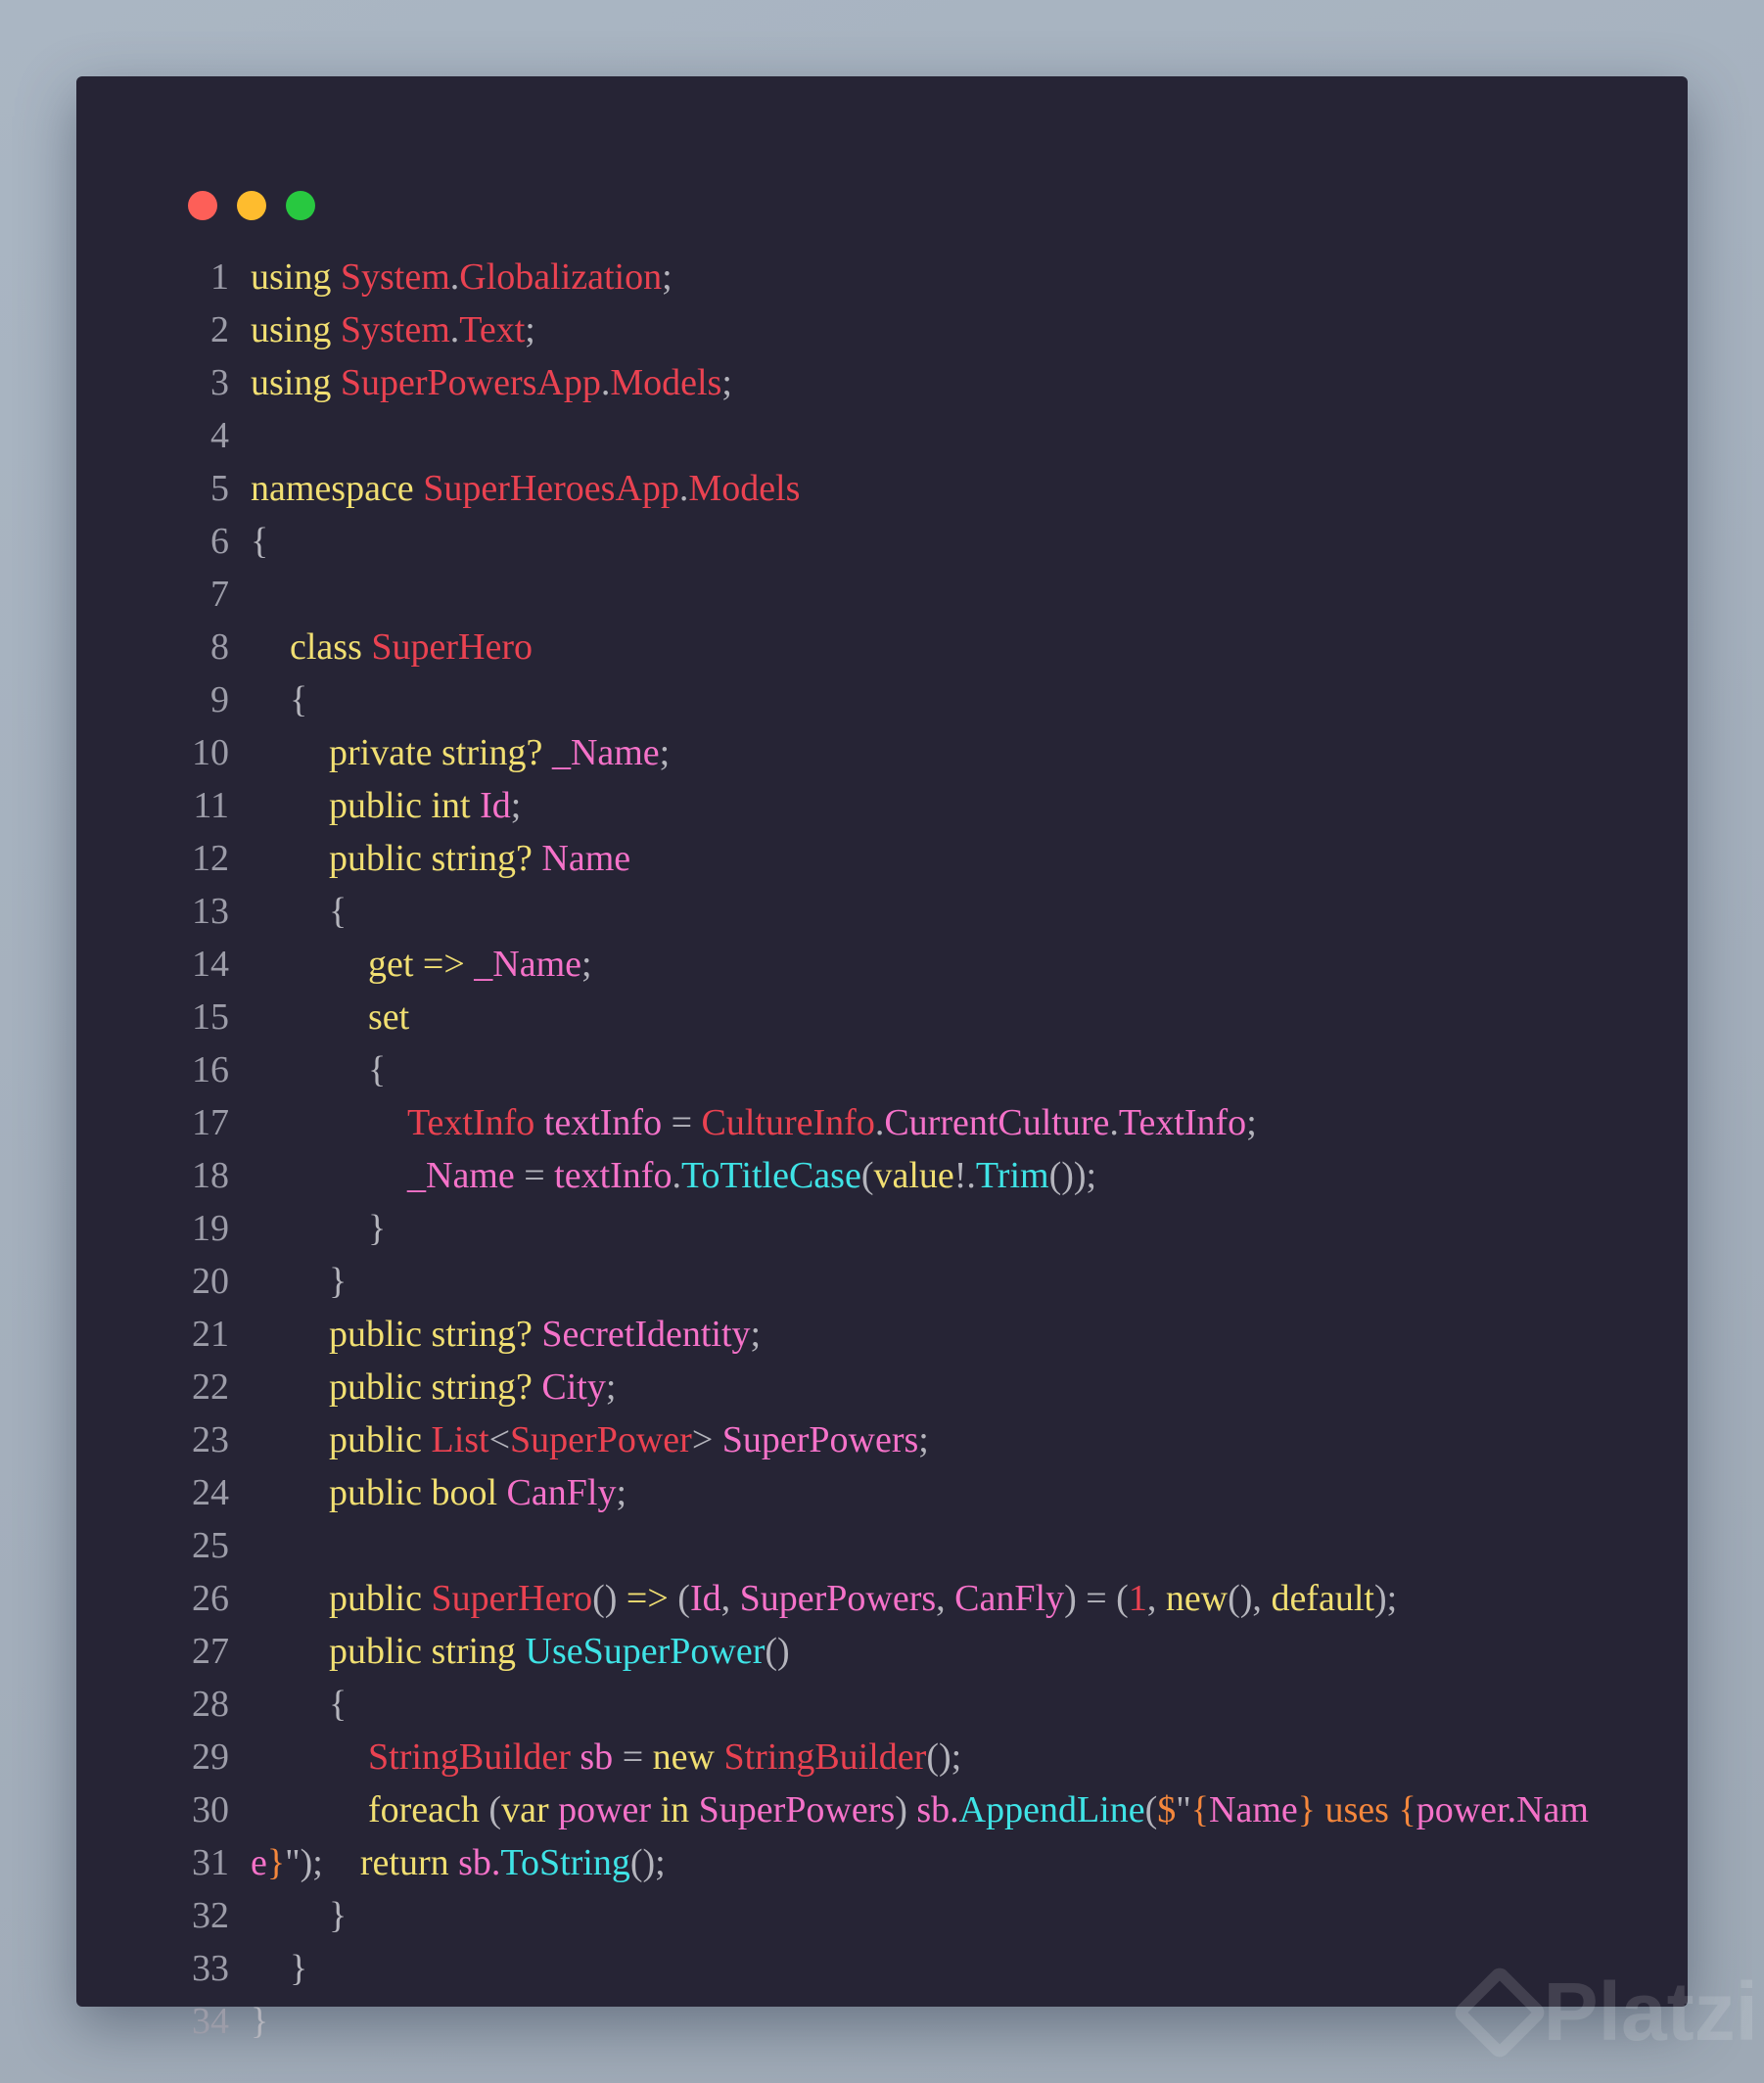  What do you see at coordinates (705, 1598) in the screenshot?
I see `code-token: Id` at bounding box center [705, 1598].